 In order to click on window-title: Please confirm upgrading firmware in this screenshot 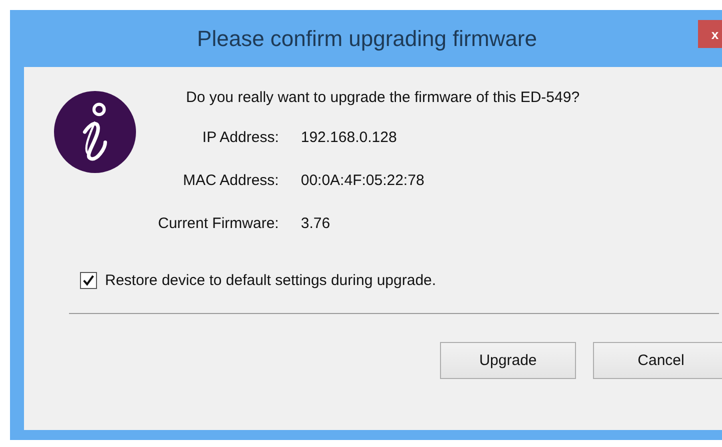, I will do `click(367, 39)`.